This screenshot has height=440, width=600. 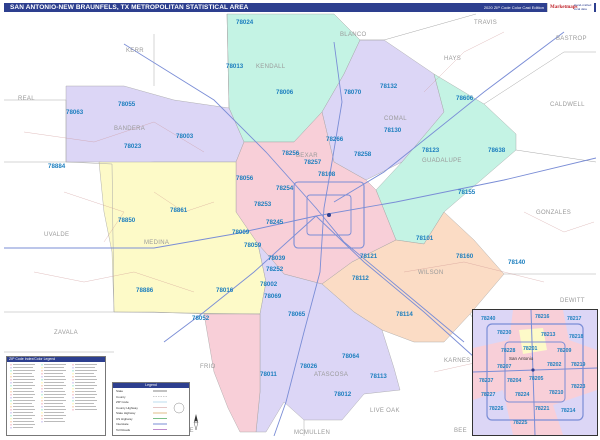 I want to click on inset-zip-label: 78207, so click(x=504, y=367).